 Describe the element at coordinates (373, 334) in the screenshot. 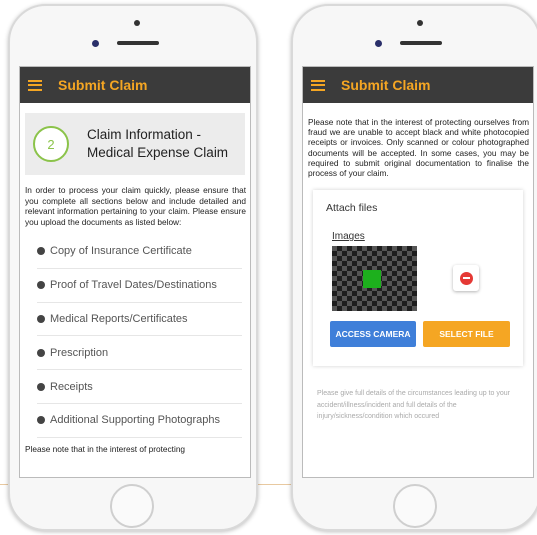

I see `access-camera-button: ACCESS CAMERA` at that location.